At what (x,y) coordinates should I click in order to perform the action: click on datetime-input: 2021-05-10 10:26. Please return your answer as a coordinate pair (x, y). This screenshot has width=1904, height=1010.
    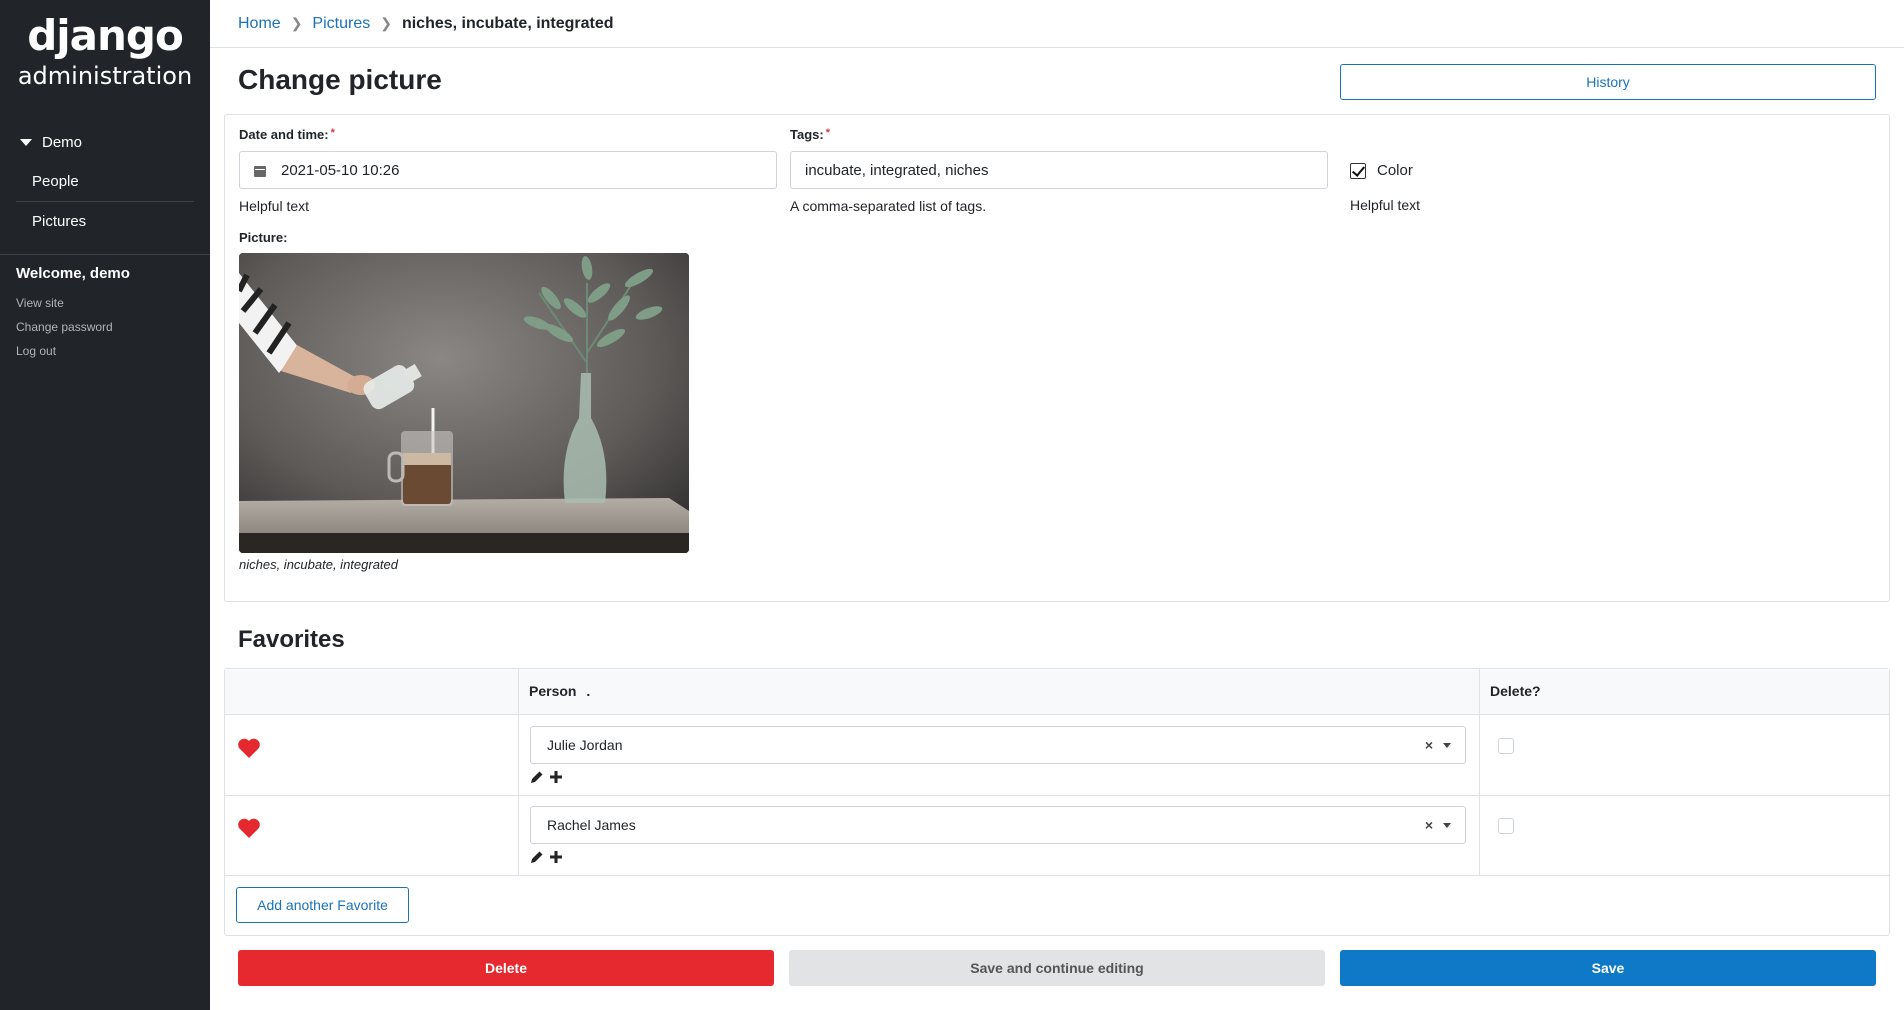
    Looking at the image, I should click on (508, 170).